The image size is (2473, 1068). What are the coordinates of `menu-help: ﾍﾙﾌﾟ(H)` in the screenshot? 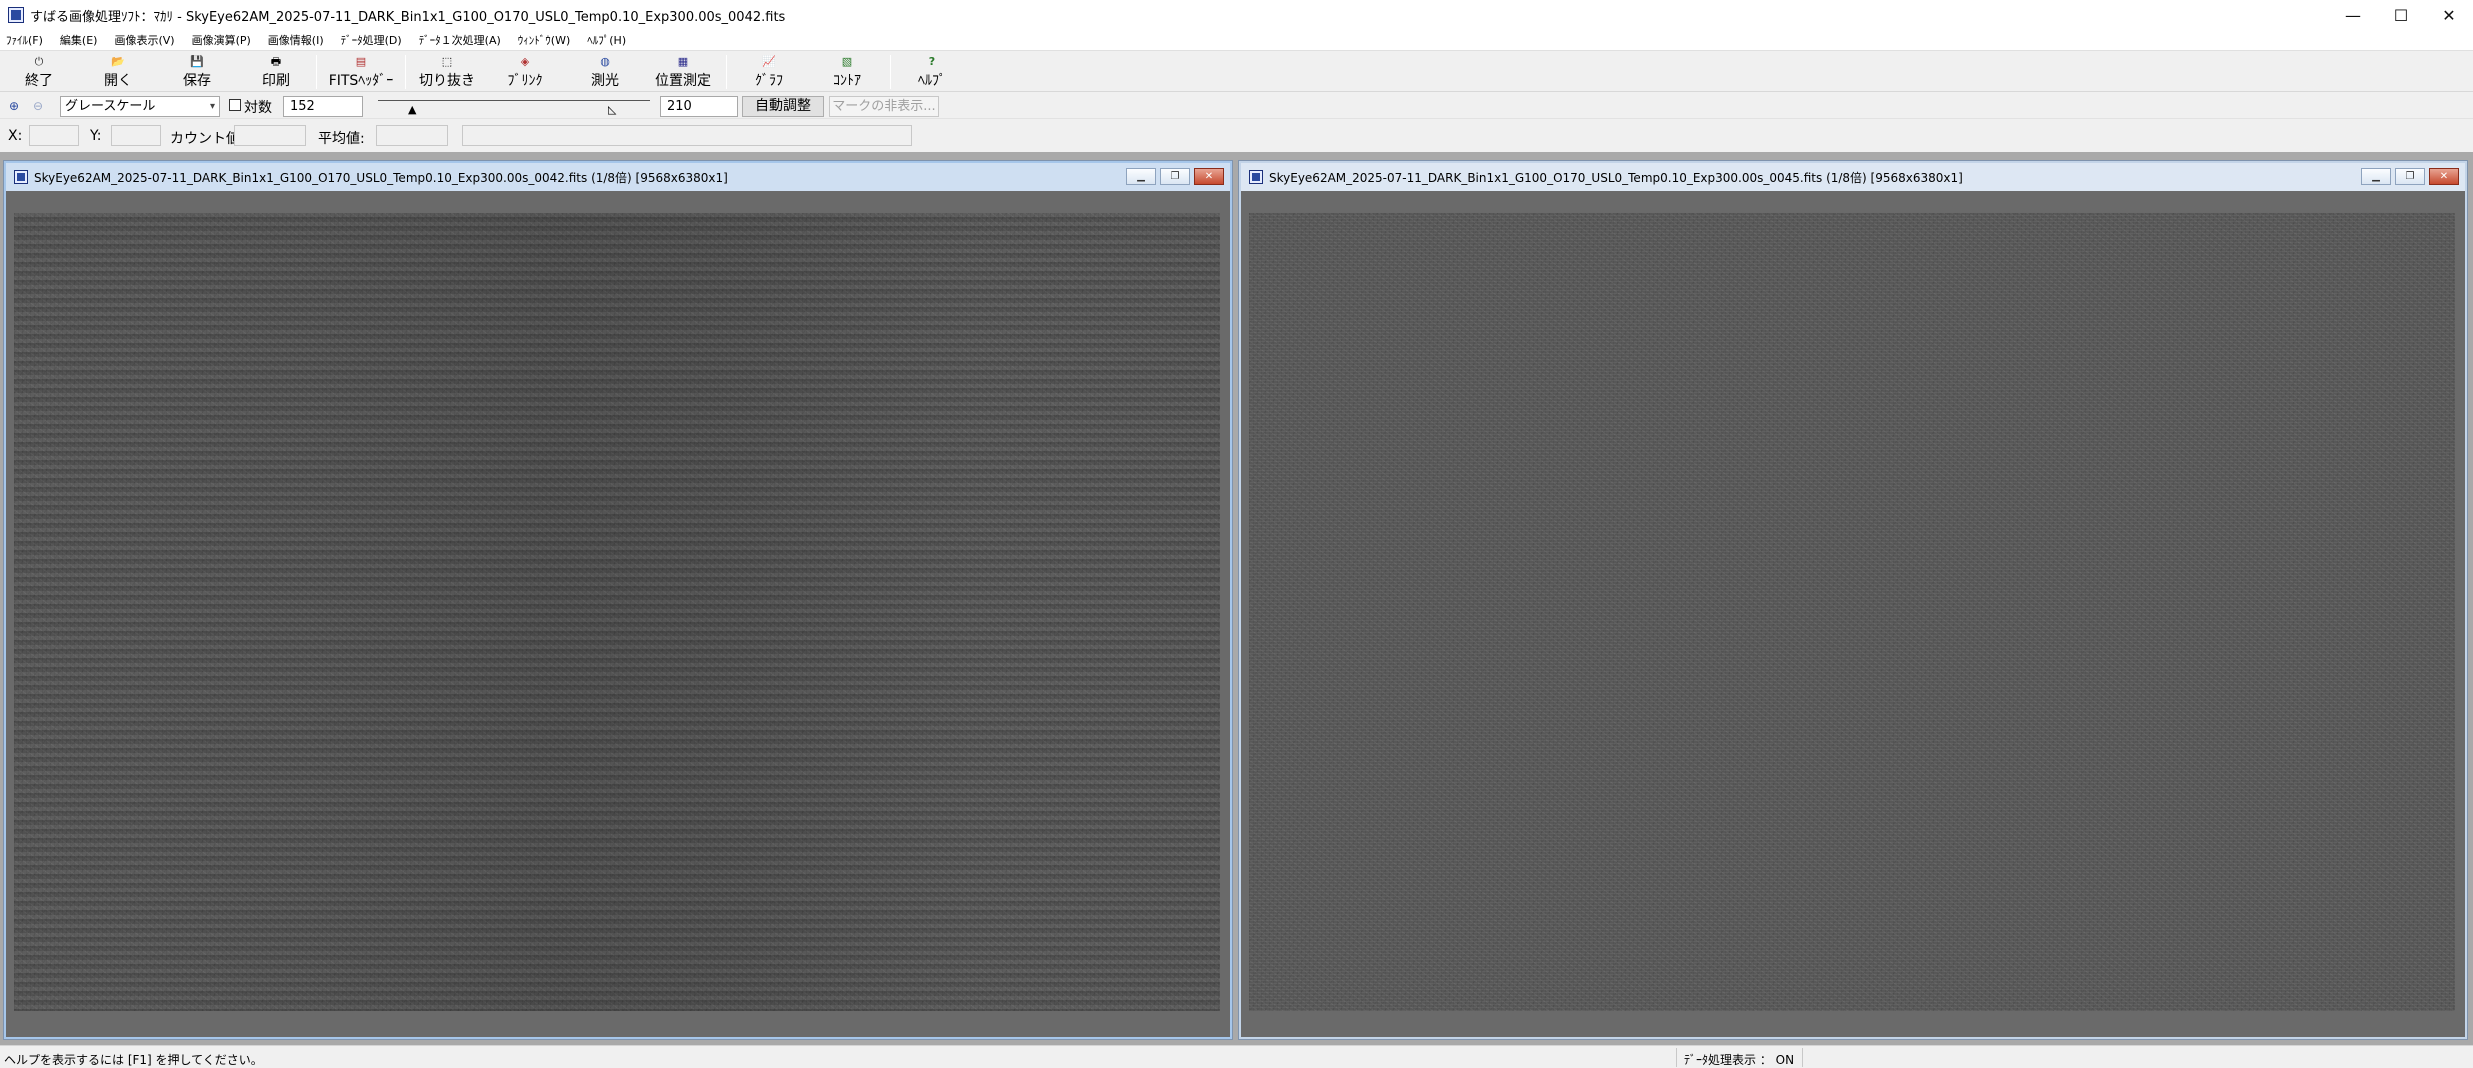 It's located at (606, 40).